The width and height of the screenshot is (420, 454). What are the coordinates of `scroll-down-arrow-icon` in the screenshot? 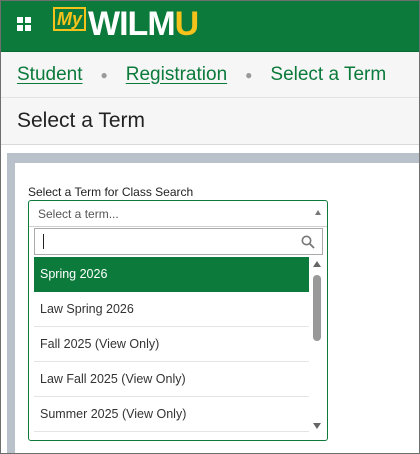 It's located at (317, 426).